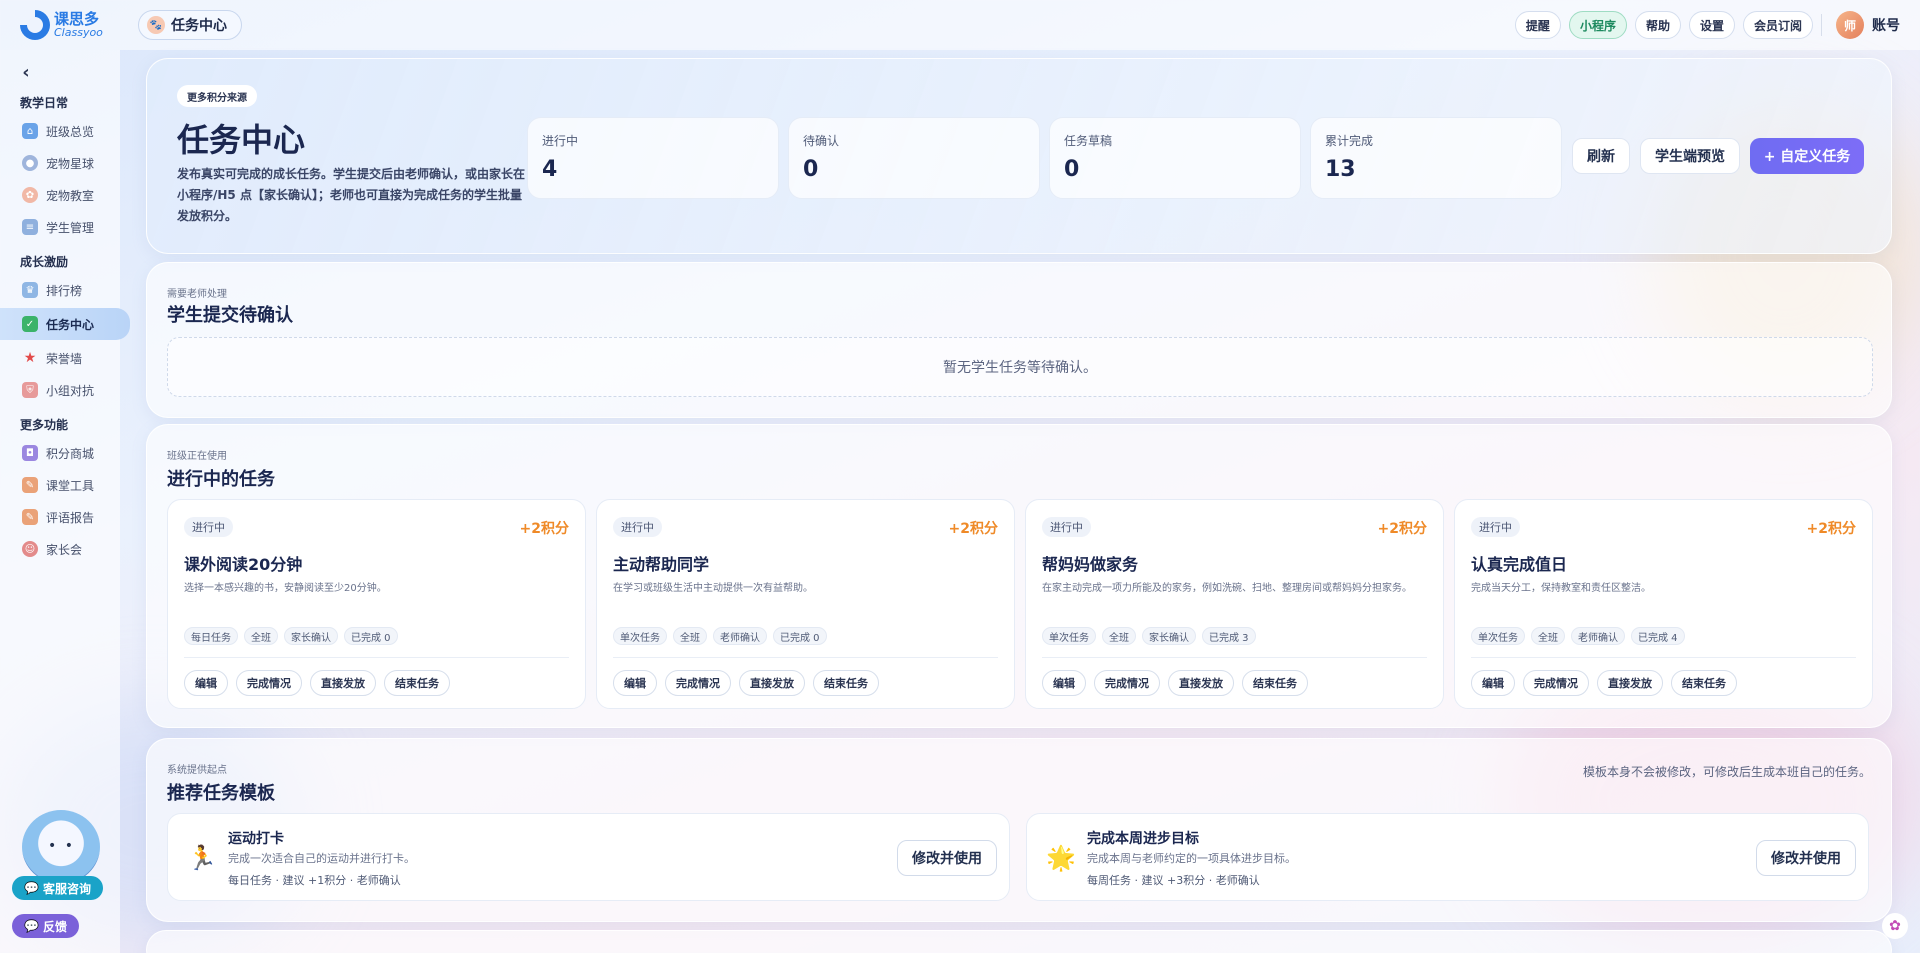 This screenshot has height=953, width=1920. I want to click on stat-label: 任务草稿, so click(1088, 141).